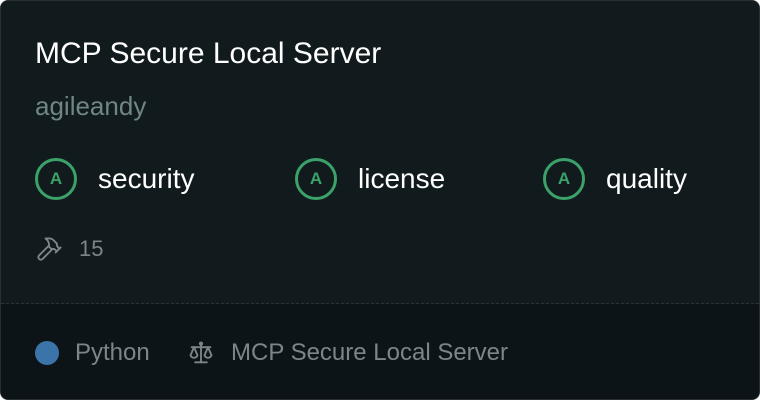 The width and height of the screenshot is (760, 400). I want to click on grade-quality: A quality, so click(615, 179).